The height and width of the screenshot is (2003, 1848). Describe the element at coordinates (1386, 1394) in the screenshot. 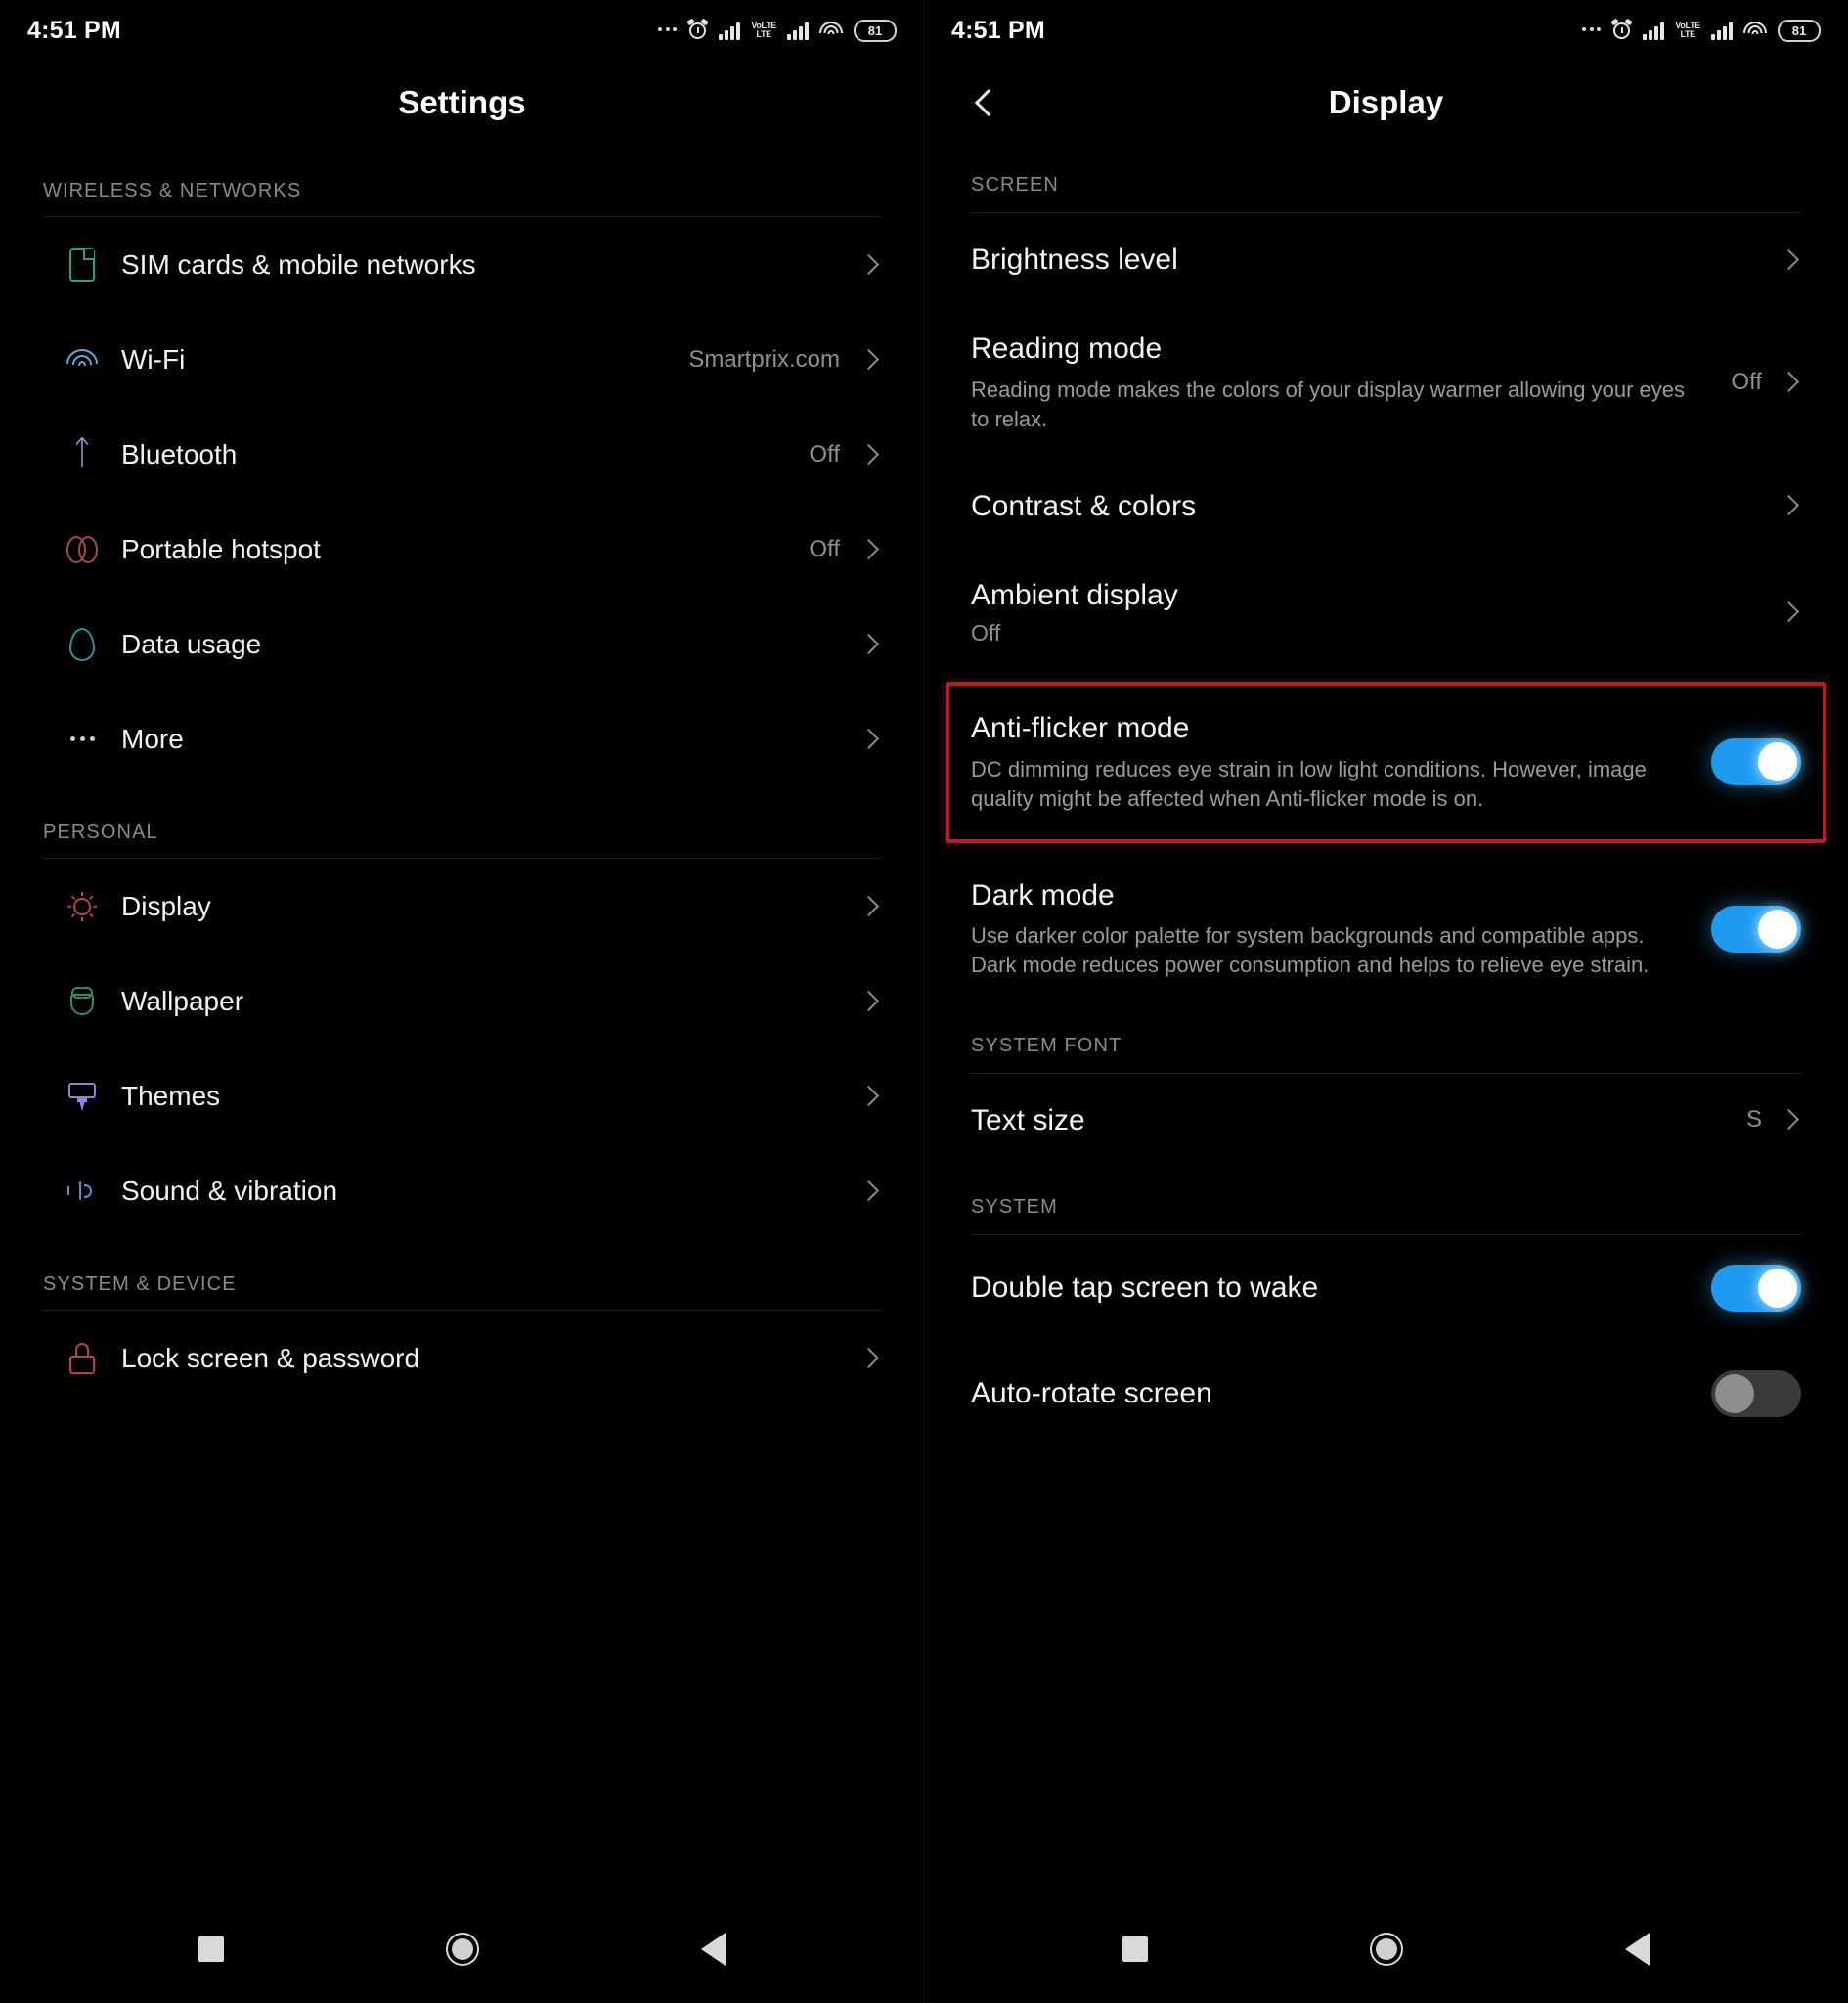

I see `setting-row-auto-rotate: Auto-rotate screen` at that location.